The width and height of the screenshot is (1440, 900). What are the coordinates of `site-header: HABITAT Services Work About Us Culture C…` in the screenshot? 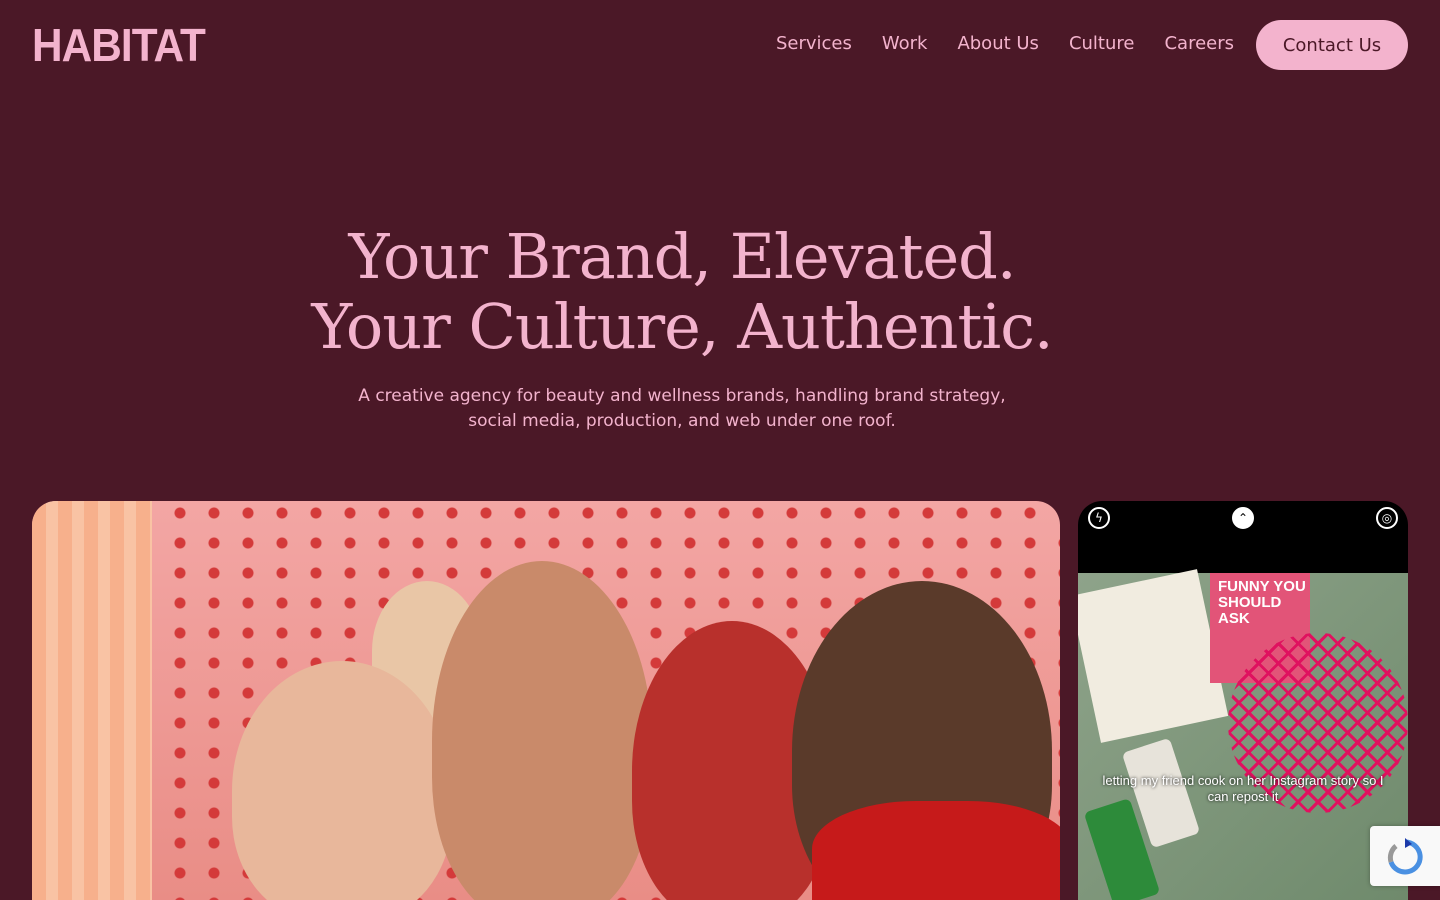 It's located at (720, 45).